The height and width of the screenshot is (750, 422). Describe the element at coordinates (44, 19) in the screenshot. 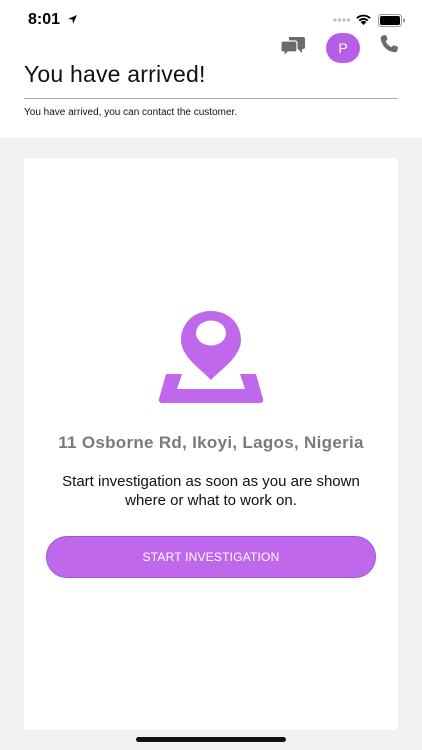

I see `status-time: 8:01` at that location.